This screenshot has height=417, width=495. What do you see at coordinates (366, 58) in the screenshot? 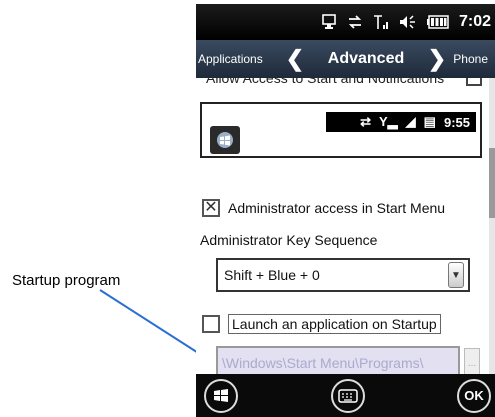
I see `nav-current-tab: Advanced` at bounding box center [366, 58].